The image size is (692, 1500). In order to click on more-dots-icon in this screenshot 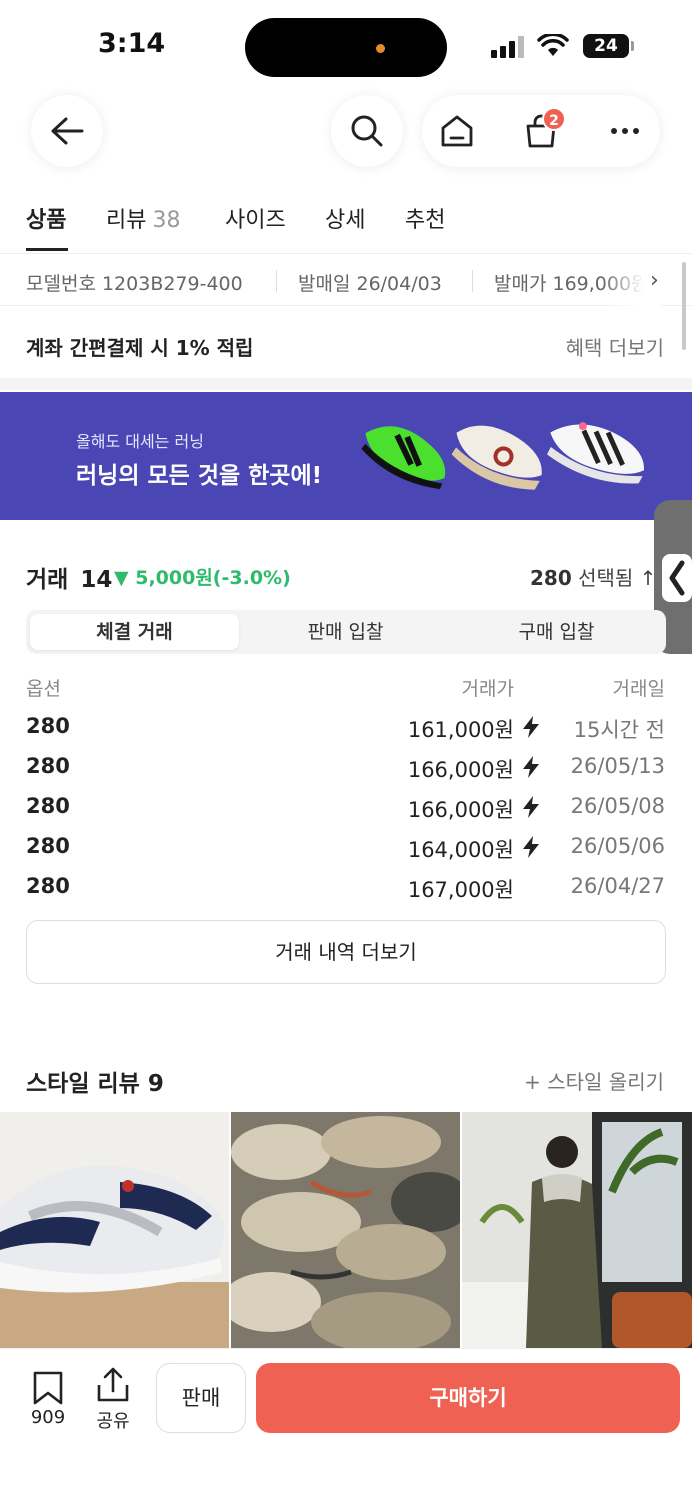, I will do `click(625, 131)`.